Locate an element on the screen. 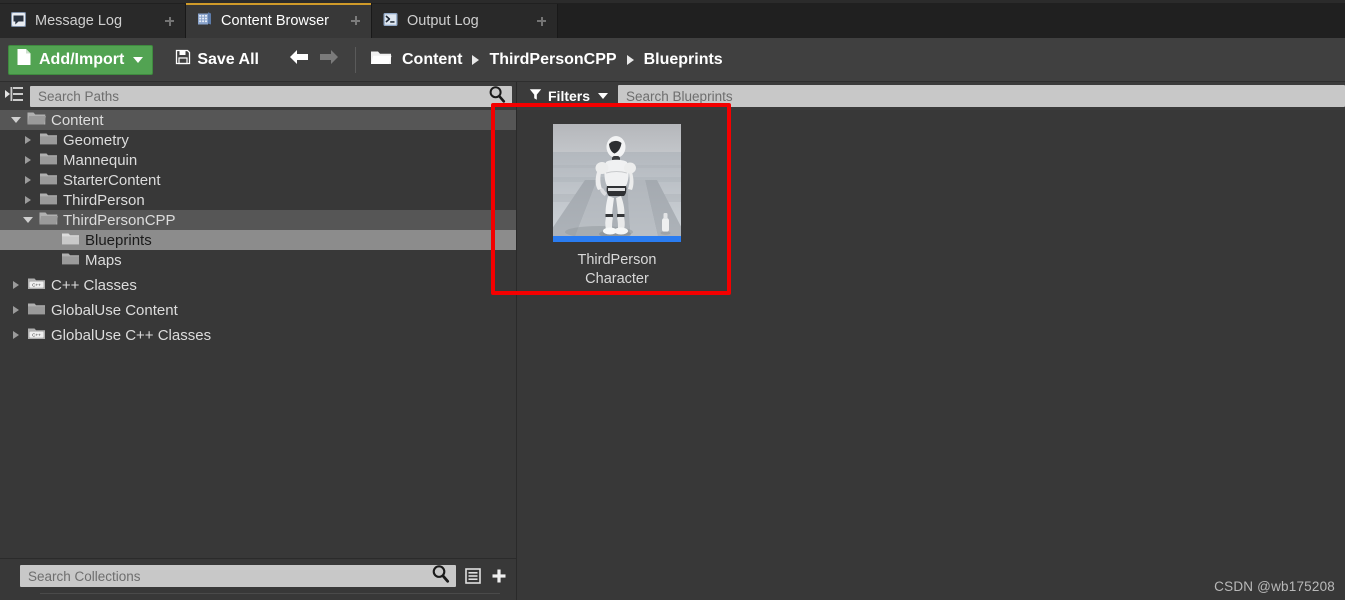  tab-label: Output Log is located at coordinates (443, 21).